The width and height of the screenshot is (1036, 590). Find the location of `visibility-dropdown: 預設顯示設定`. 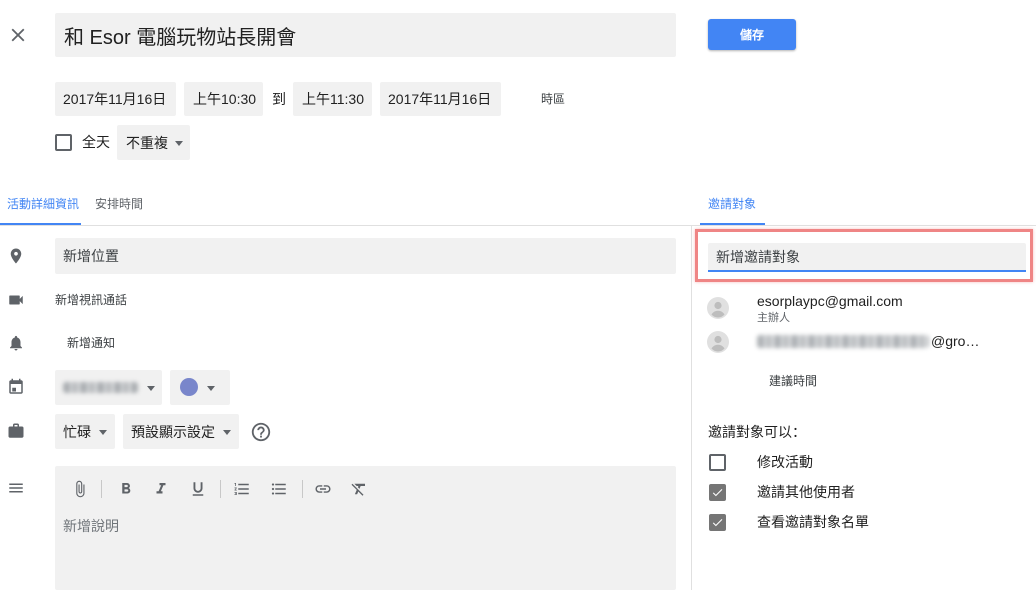

visibility-dropdown: 預設顯示設定 is located at coordinates (181, 431).